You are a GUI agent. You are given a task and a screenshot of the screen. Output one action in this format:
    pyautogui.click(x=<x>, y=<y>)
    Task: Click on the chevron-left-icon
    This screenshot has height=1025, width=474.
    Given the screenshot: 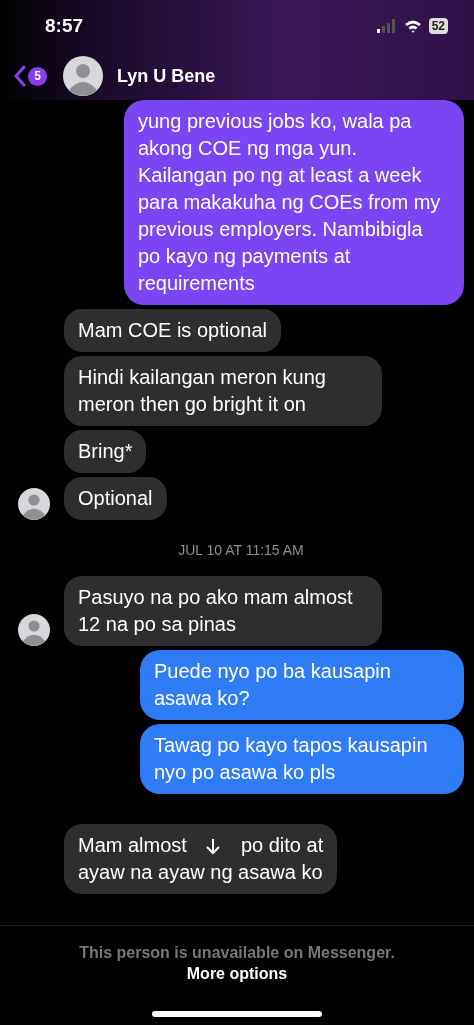 What is the action you would take?
    pyautogui.click(x=20, y=76)
    